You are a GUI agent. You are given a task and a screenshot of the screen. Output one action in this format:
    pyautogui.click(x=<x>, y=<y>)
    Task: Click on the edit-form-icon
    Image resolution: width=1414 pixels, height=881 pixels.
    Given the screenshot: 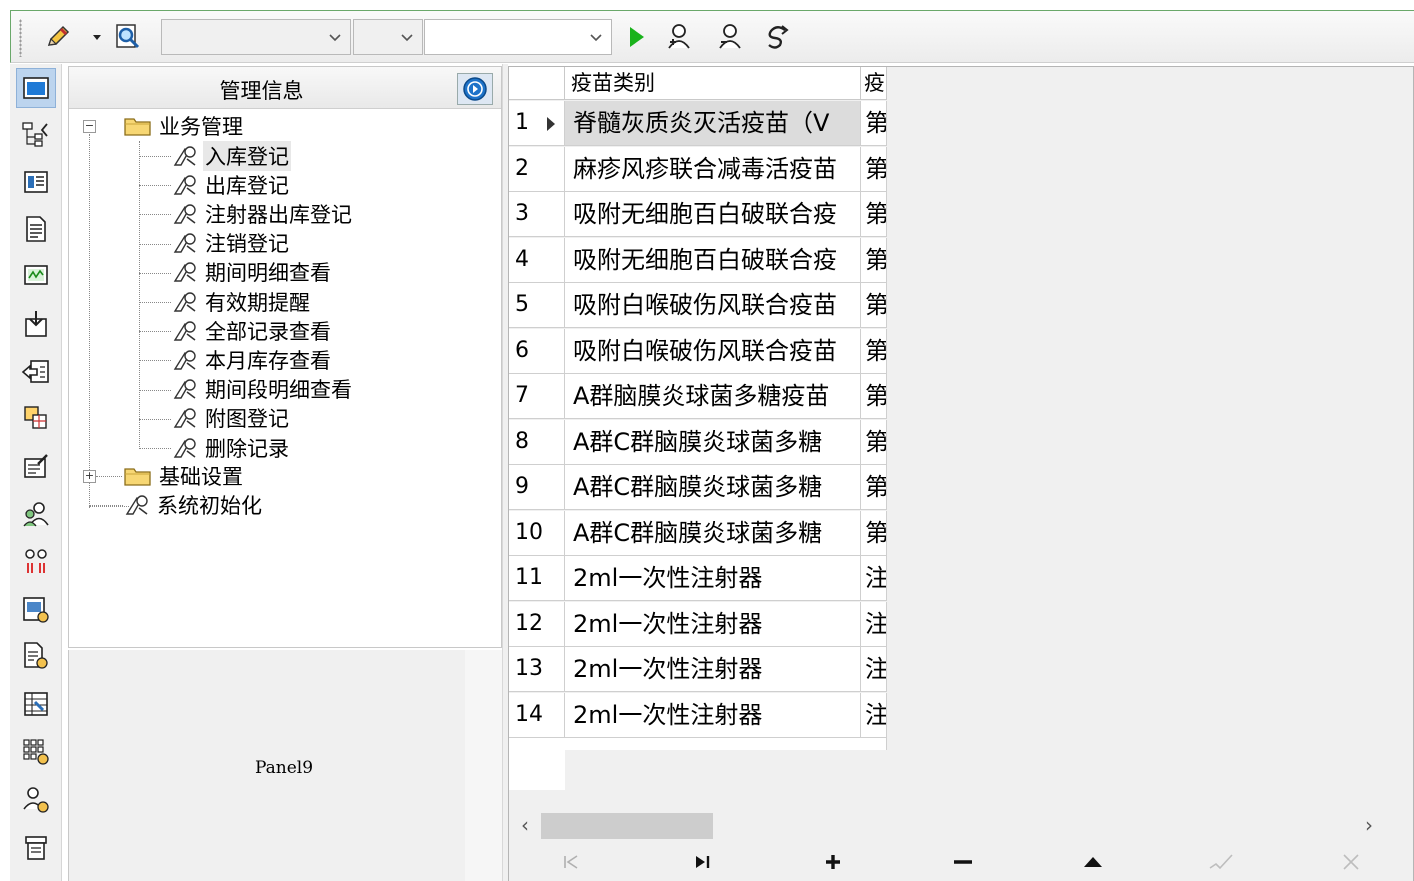 What is the action you would take?
    pyautogui.click(x=36, y=466)
    